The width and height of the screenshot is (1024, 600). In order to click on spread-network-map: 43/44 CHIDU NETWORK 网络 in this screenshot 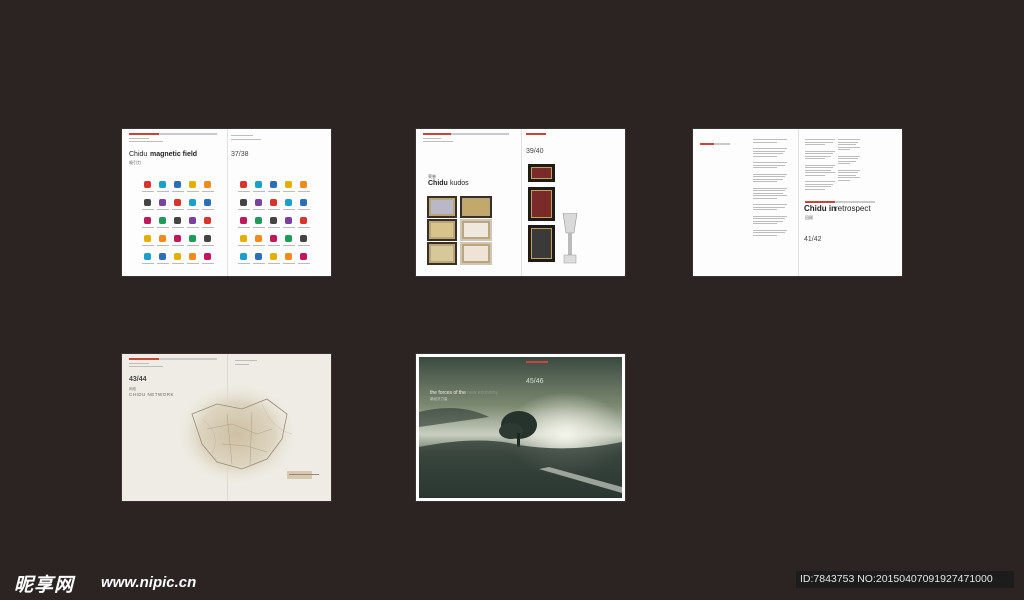, I will do `click(226, 427)`.